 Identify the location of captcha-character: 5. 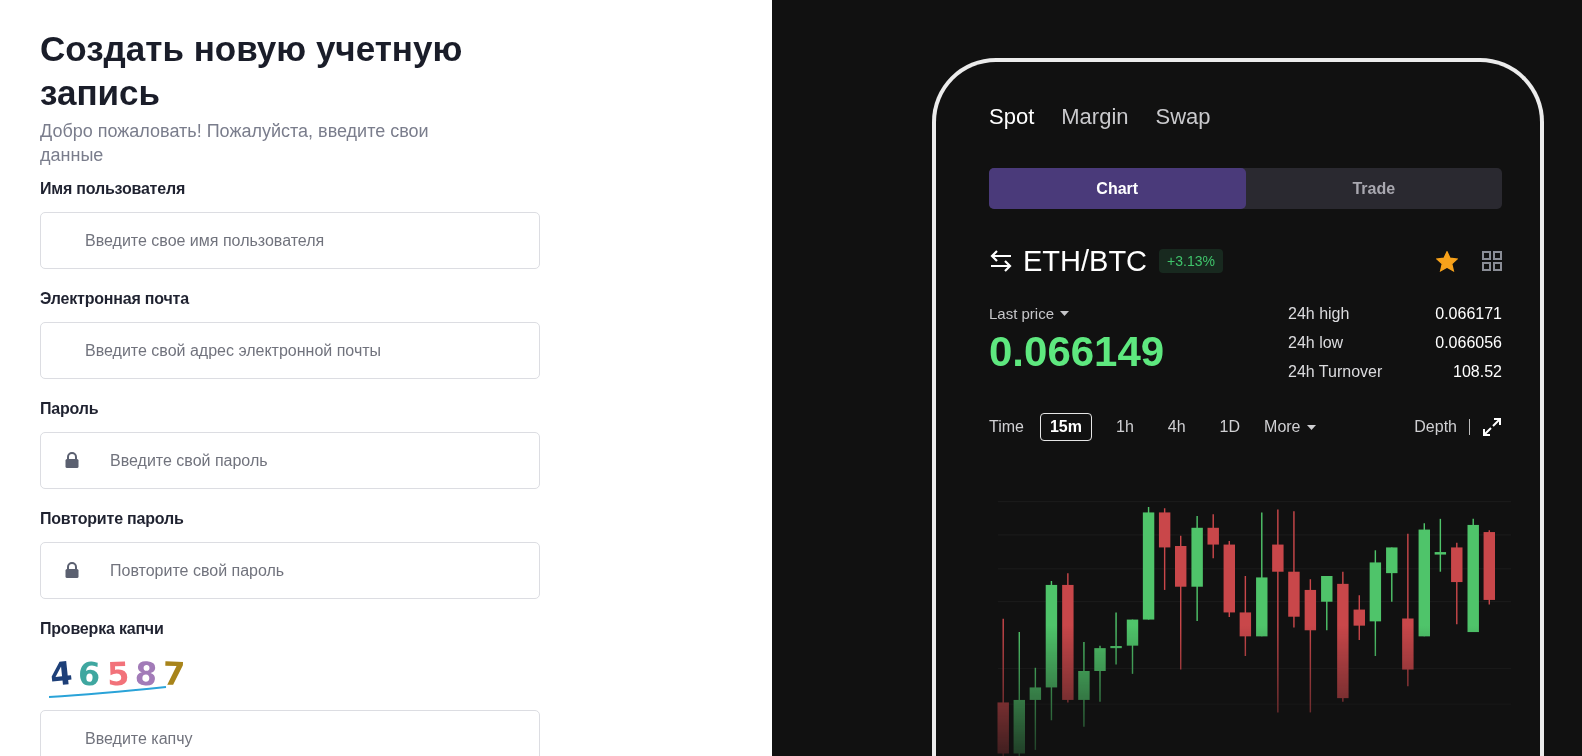
(117, 674).